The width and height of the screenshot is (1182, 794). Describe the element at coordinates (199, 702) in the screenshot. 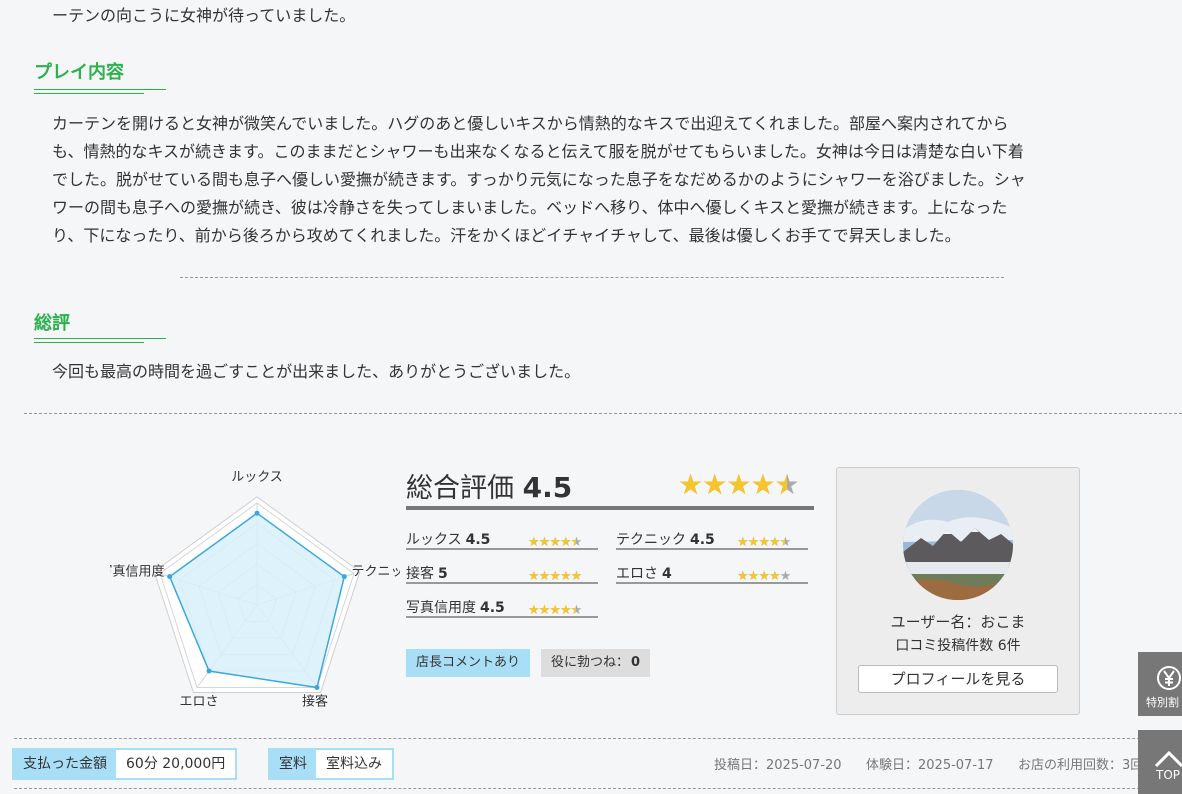

I see `radar-axis-label: エロさ` at that location.